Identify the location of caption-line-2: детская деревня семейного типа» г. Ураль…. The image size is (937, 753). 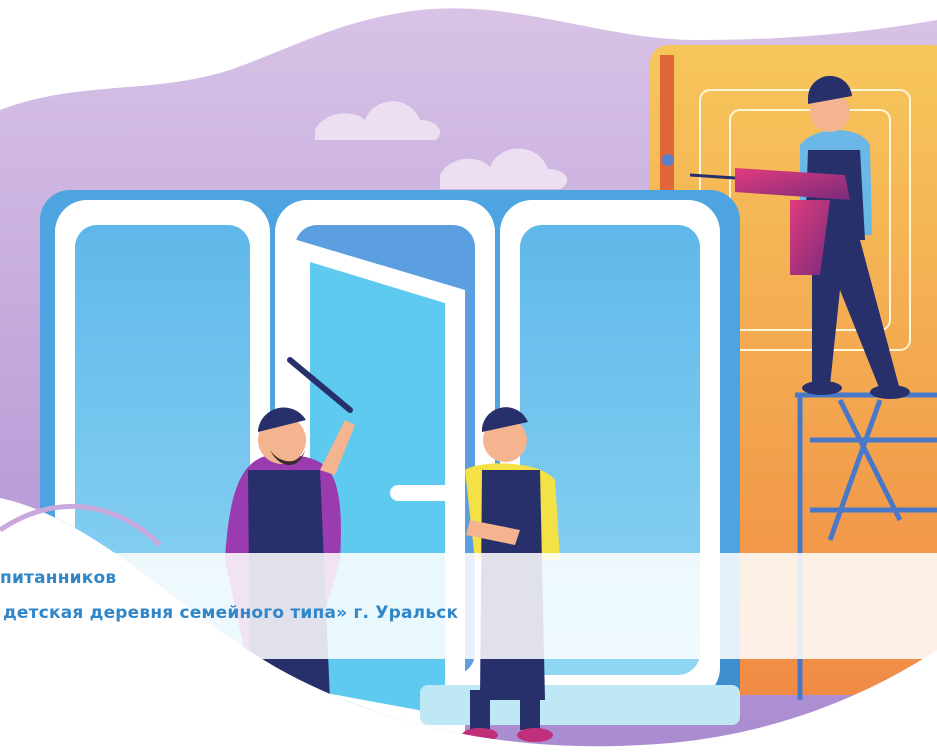
(231, 613).